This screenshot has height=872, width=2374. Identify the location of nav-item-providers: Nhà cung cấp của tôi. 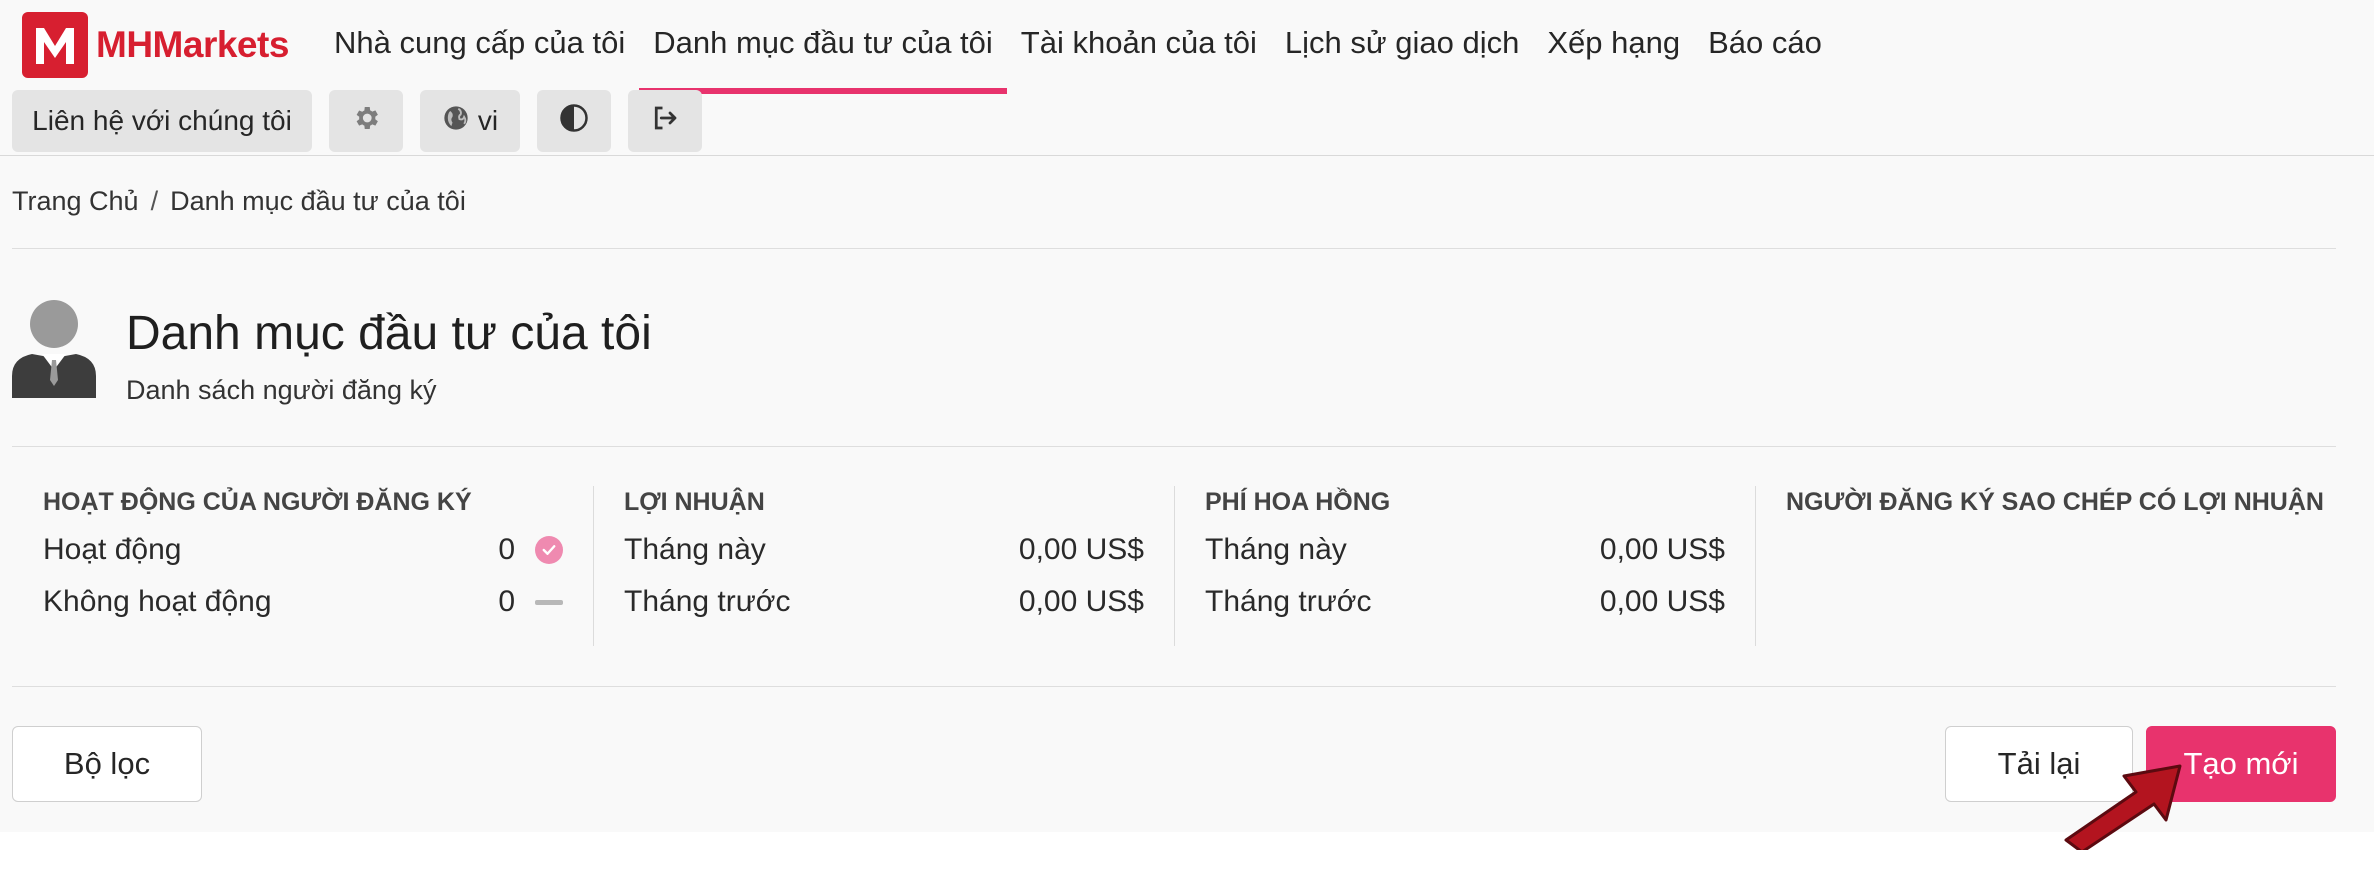
(479, 43).